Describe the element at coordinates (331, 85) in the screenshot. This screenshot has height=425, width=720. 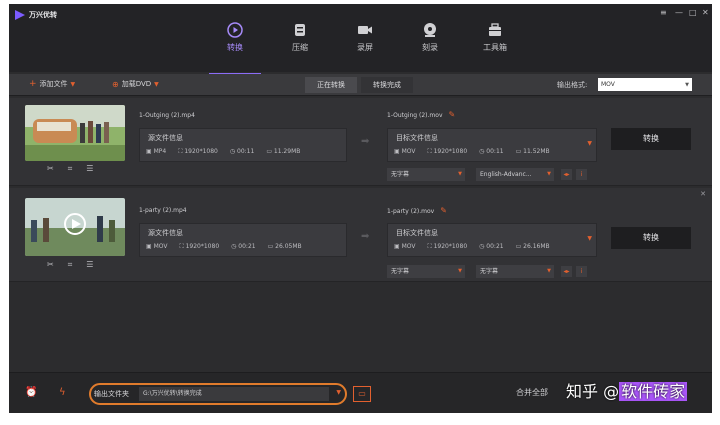
I see `tab-converting: 正在转换` at that location.